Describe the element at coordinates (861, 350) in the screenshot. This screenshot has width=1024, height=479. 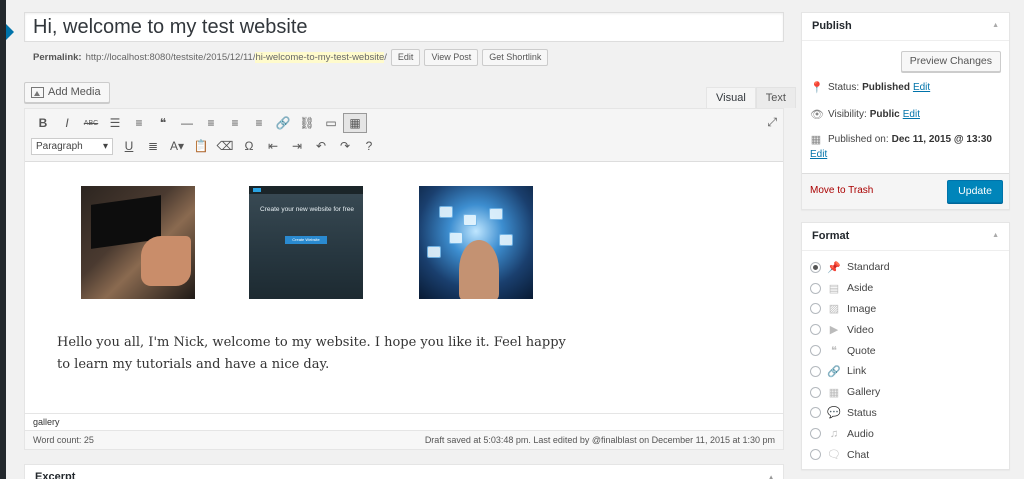
I see `format-option-label: Quote` at that location.